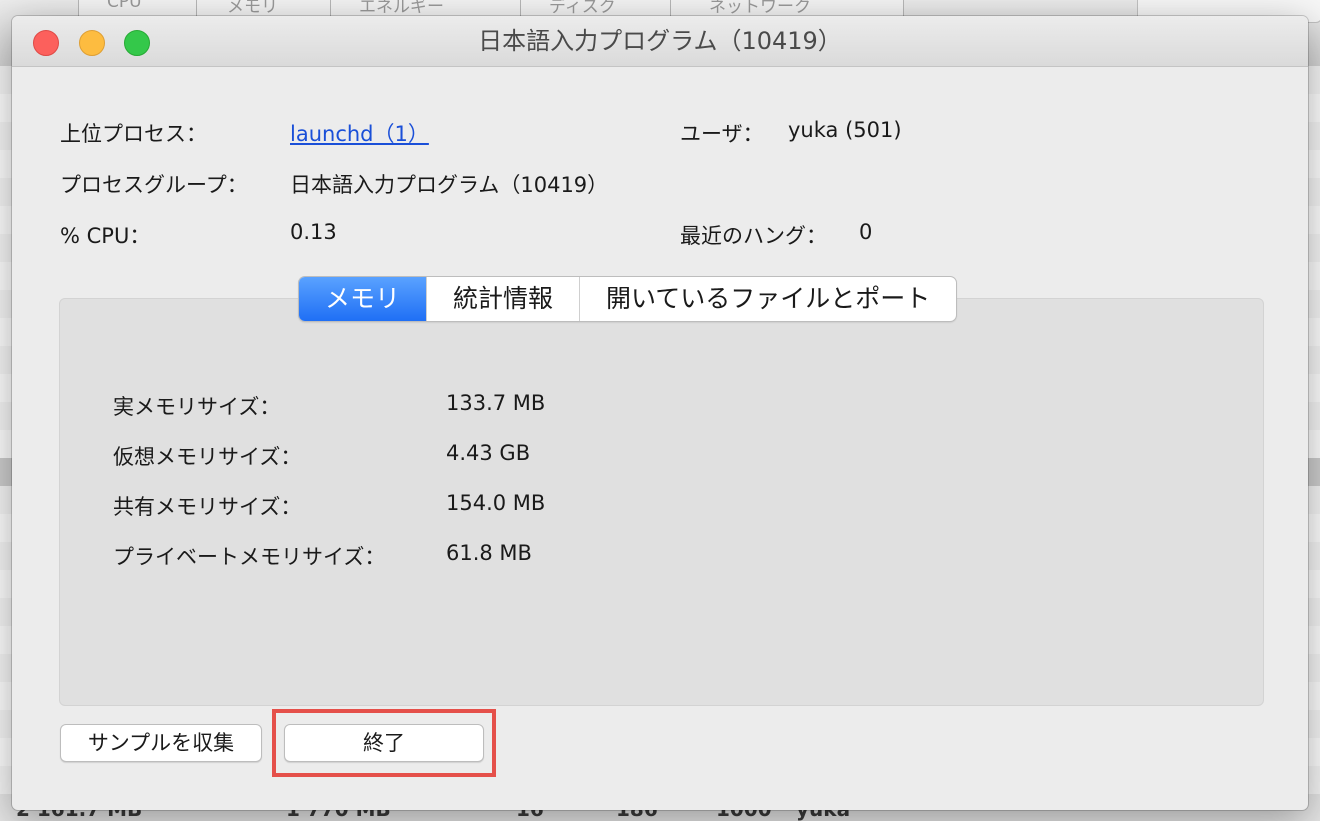 Image resolution: width=1320 pixels, height=821 pixels. Describe the element at coordinates (161, 743) in the screenshot. I see `sample-button: サンプルを収集` at that location.